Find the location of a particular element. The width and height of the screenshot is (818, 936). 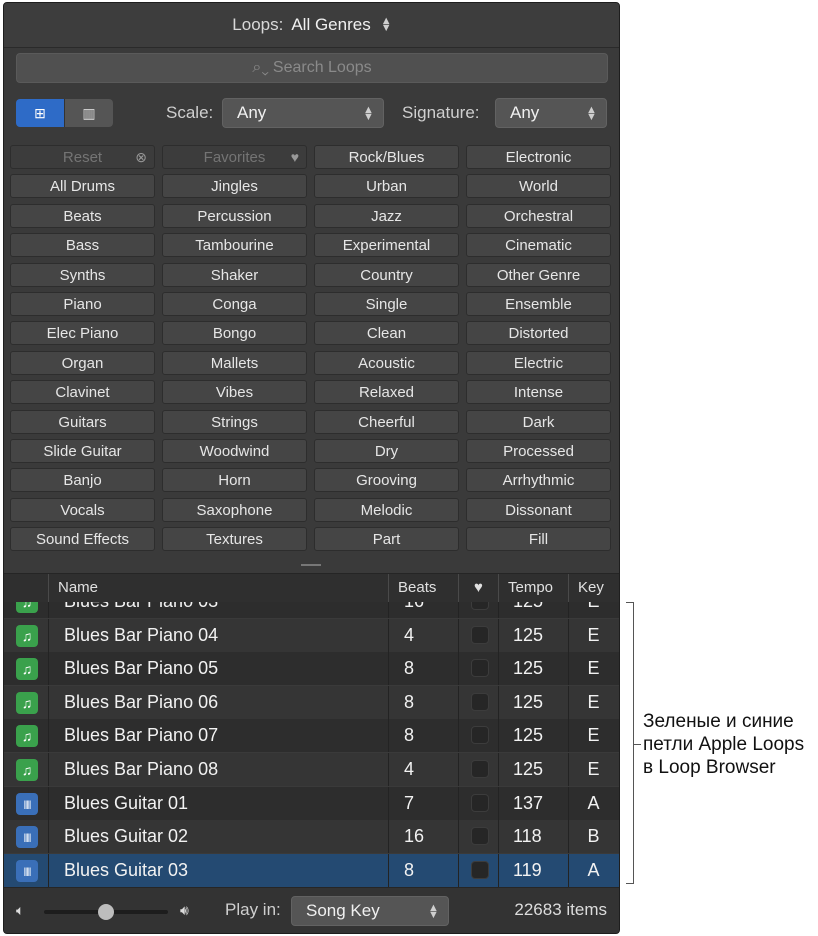

table-row: ♫ Blues Bar Piano 07 8 125 E is located at coordinates (311, 736).